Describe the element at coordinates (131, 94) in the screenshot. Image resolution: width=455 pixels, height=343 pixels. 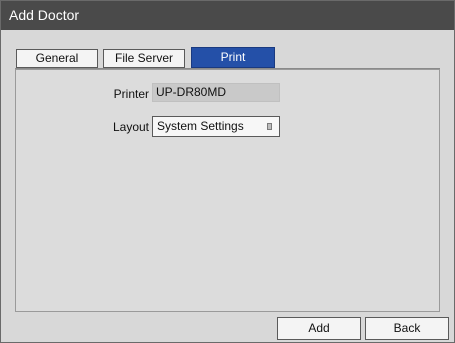
I see `printer-label: Printer` at that location.